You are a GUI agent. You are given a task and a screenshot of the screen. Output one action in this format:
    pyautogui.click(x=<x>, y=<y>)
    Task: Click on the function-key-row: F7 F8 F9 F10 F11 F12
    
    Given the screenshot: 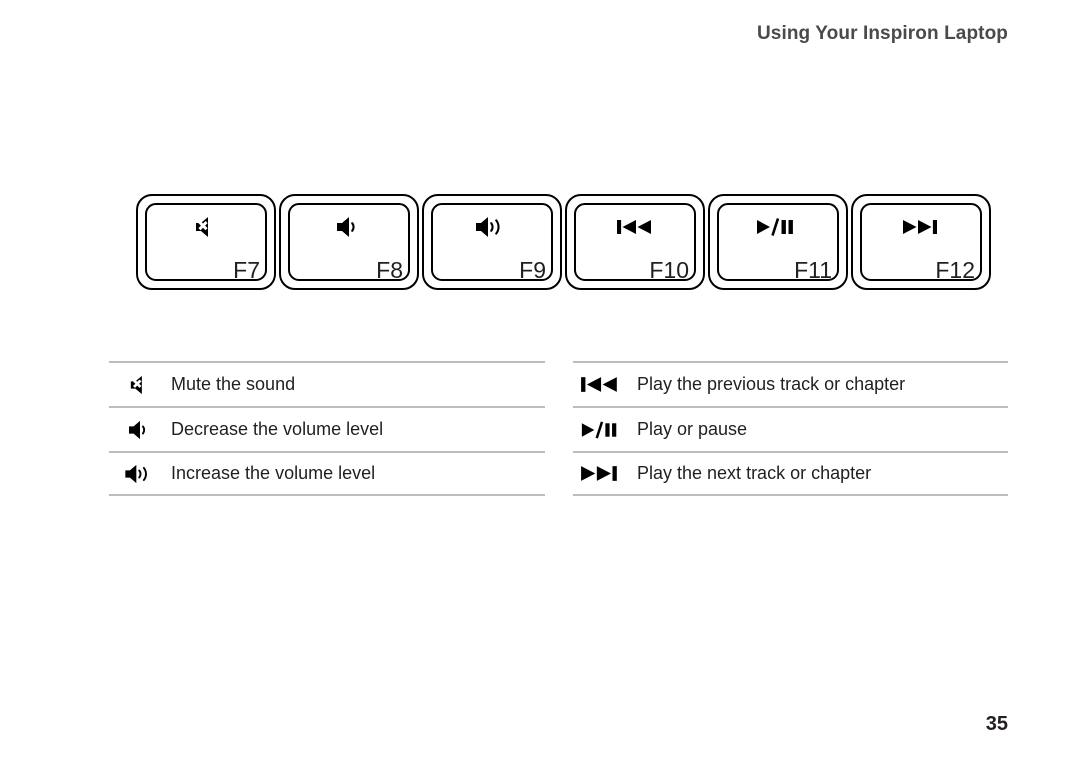 What is the action you would take?
    pyautogui.click(x=563, y=242)
    